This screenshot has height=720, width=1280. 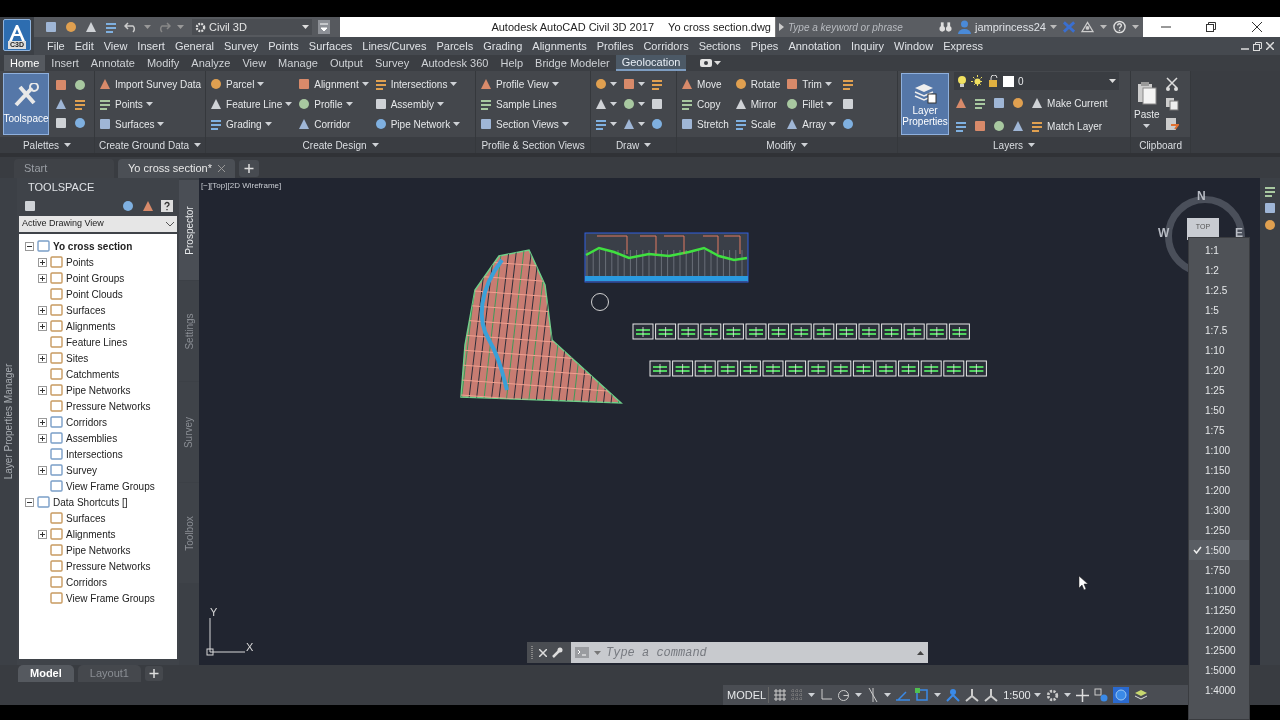 I want to click on tree-item: Intersections, so click(x=94, y=454).